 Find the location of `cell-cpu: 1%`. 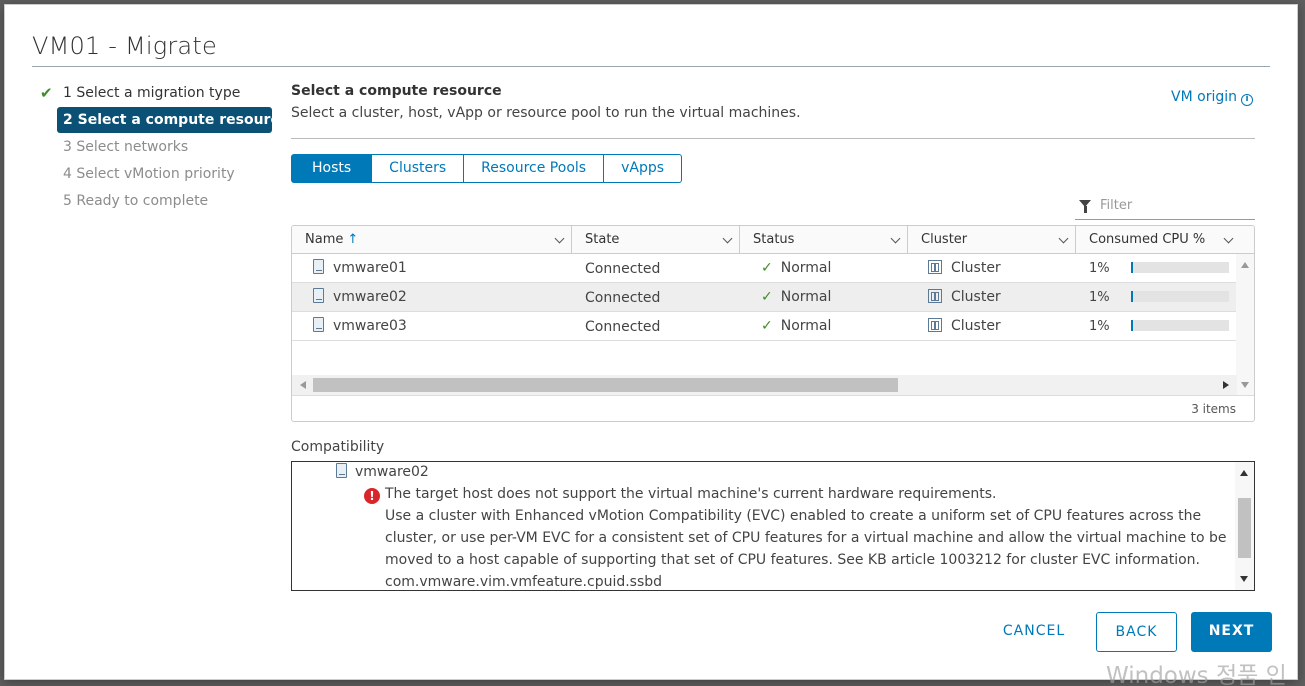

cell-cpu: 1% is located at coordinates (1156, 268).